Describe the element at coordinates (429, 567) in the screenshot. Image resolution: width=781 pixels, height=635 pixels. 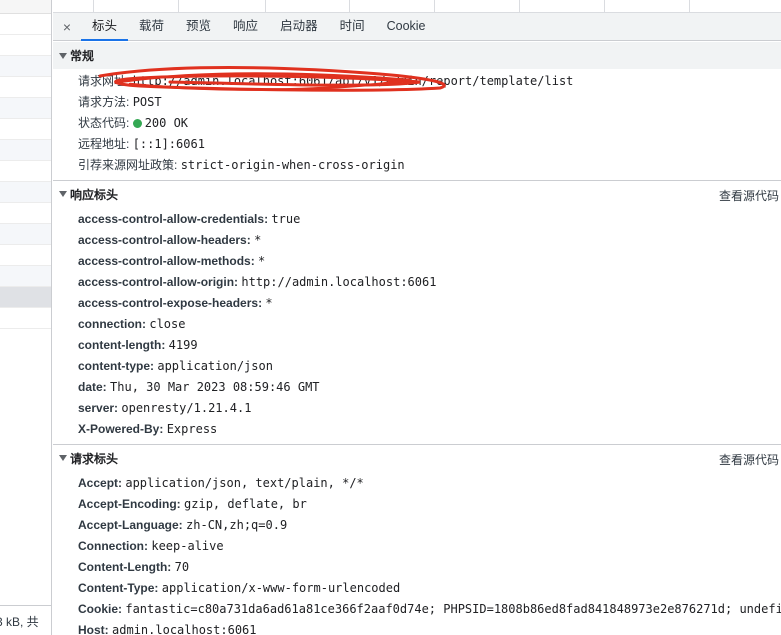
I see `header-row: Content-Length: 70` at that location.